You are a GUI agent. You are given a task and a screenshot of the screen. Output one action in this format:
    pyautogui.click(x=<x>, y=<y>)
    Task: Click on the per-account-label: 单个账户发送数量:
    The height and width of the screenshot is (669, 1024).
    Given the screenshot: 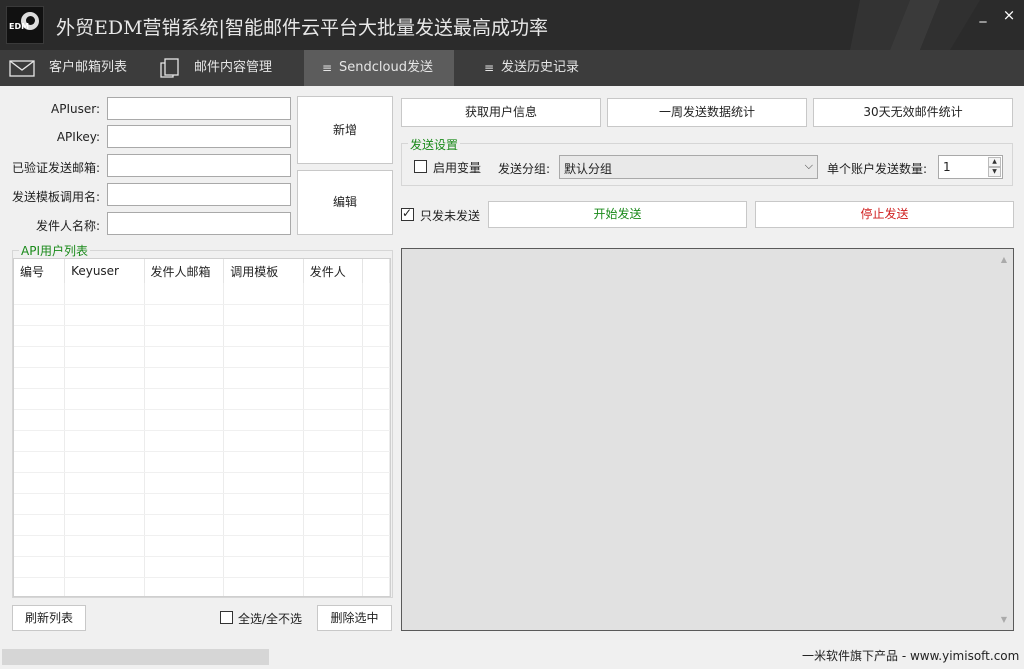 What is the action you would take?
    pyautogui.click(x=877, y=169)
    